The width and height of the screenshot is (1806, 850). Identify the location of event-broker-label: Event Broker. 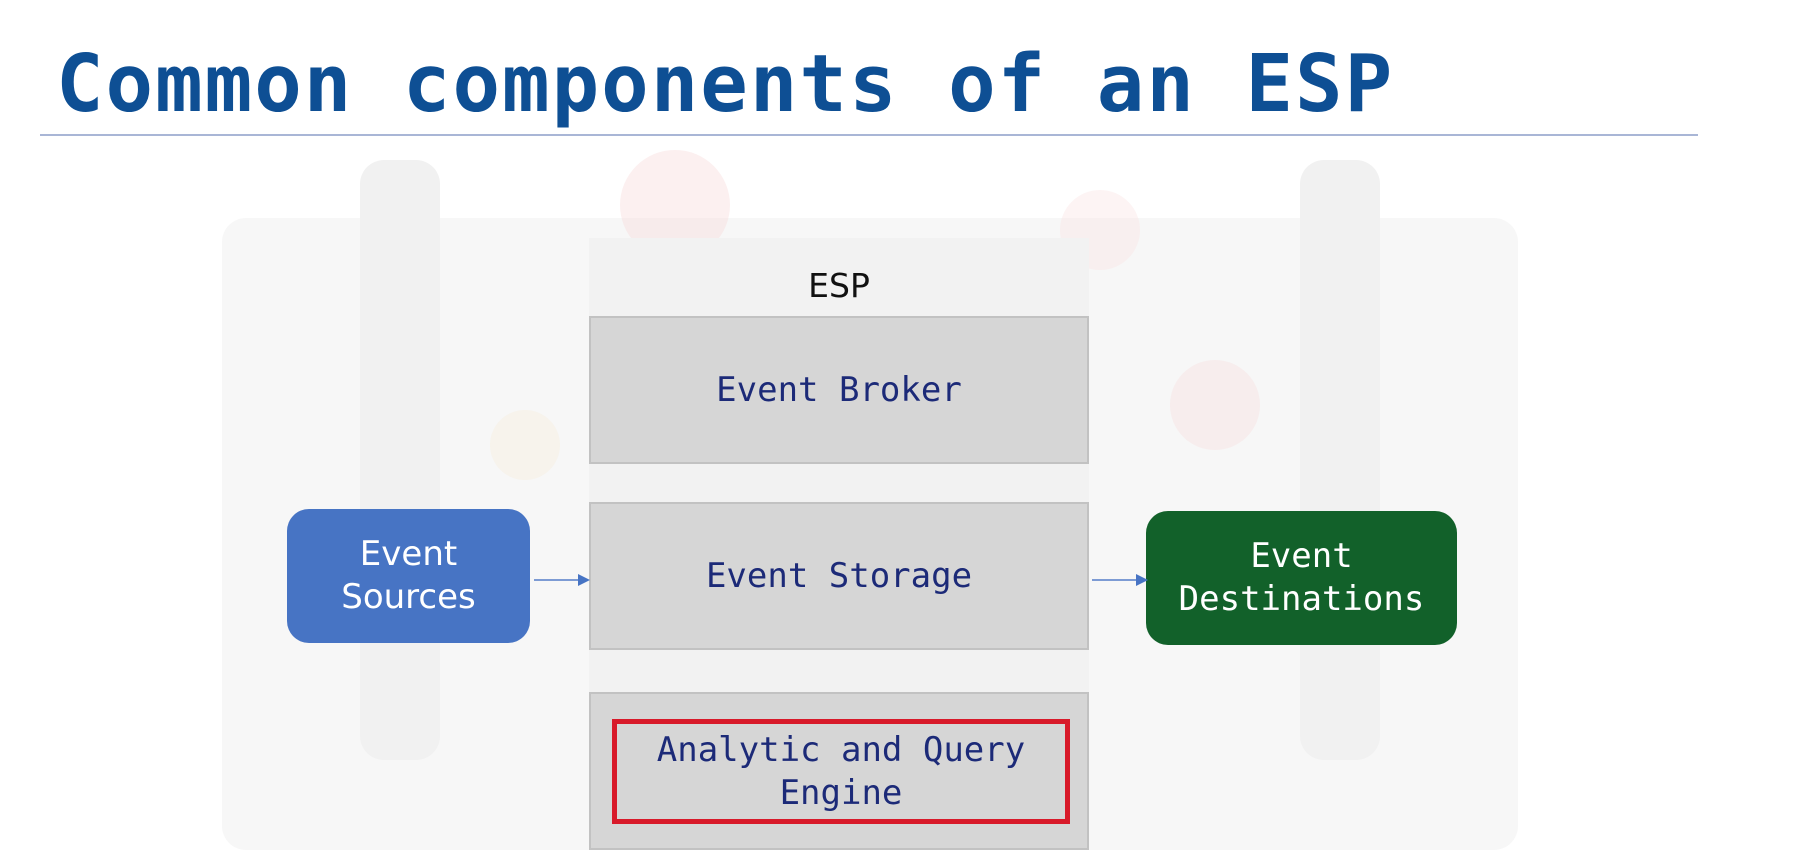
(839, 389).